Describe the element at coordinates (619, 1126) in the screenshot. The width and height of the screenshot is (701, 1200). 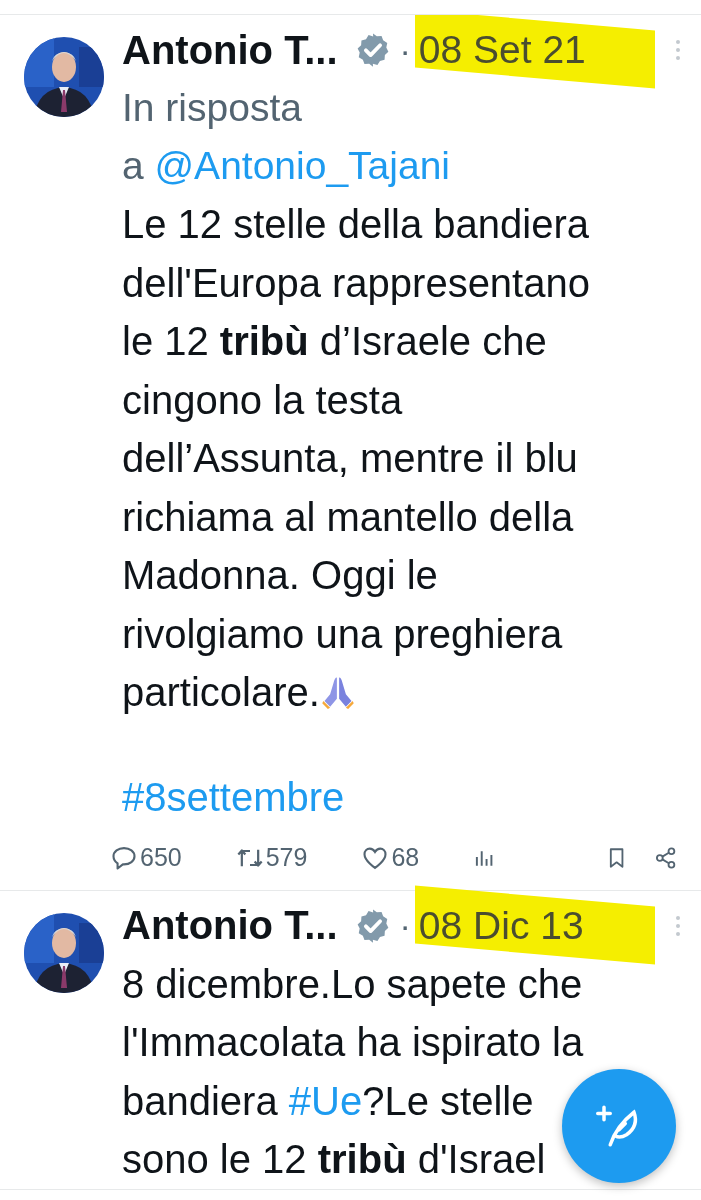
I see `compose-button` at that location.